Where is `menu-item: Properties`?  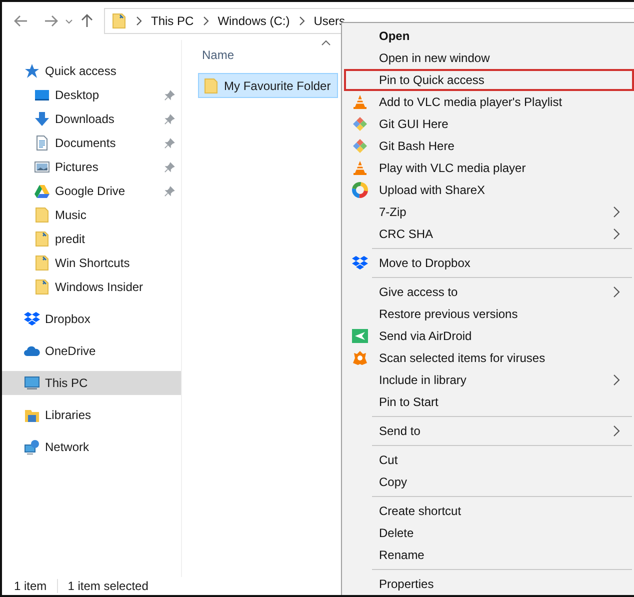
menu-item: Properties is located at coordinates (489, 584).